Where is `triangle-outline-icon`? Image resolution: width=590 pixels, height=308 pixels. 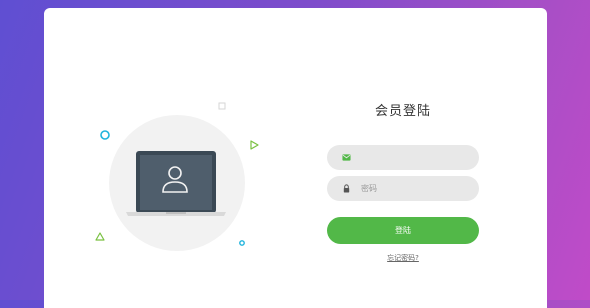
triangle-outline-icon is located at coordinates (100, 236).